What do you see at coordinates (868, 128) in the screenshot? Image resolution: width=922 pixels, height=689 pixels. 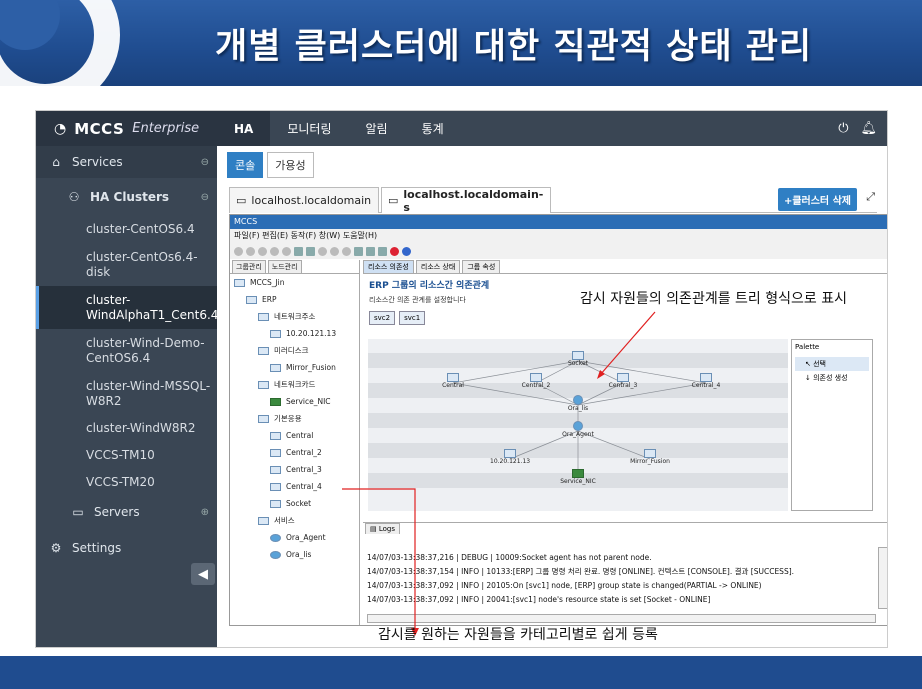 I see `bell-icon: 🔔︎` at bounding box center [868, 128].